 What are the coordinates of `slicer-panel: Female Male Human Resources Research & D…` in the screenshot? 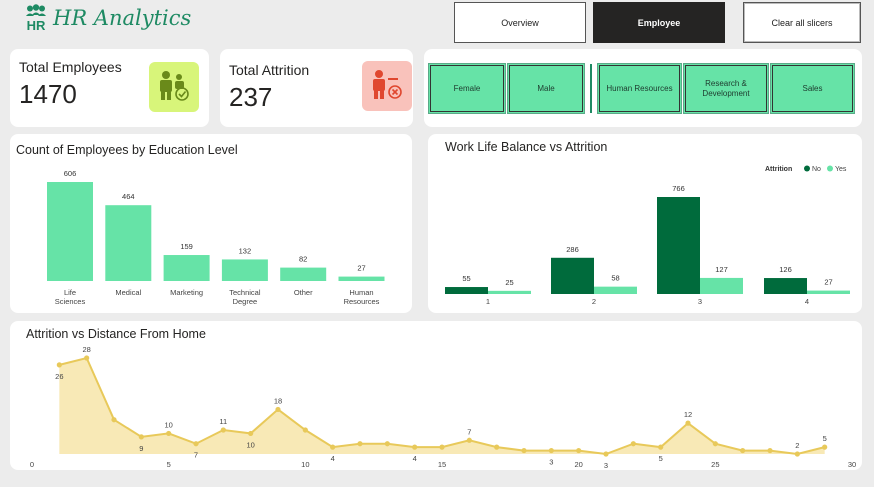 It's located at (643, 88).